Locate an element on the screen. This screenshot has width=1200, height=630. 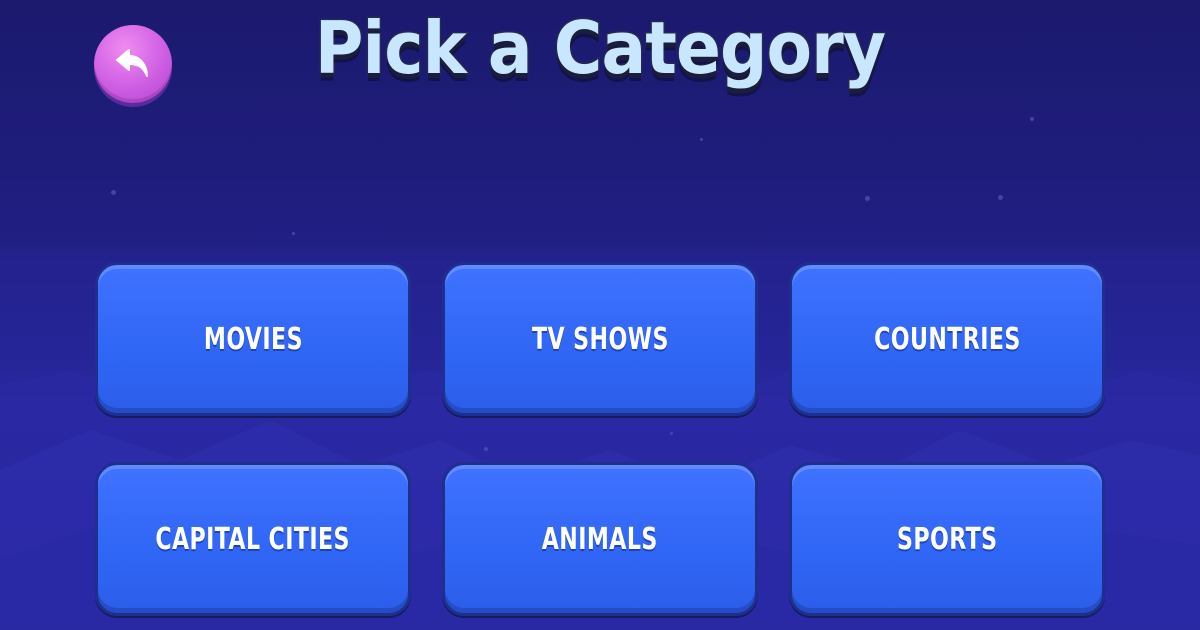
category-button-countries: COUNTRIES is located at coordinates (947, 339).